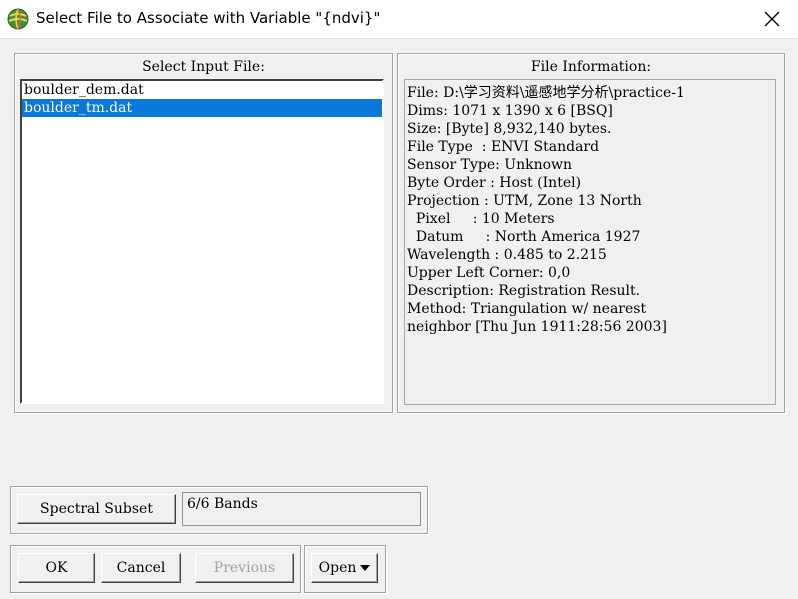 This screenshot has width=798, height=599. I want to click on previous-button: Previous, so click(244, 568).